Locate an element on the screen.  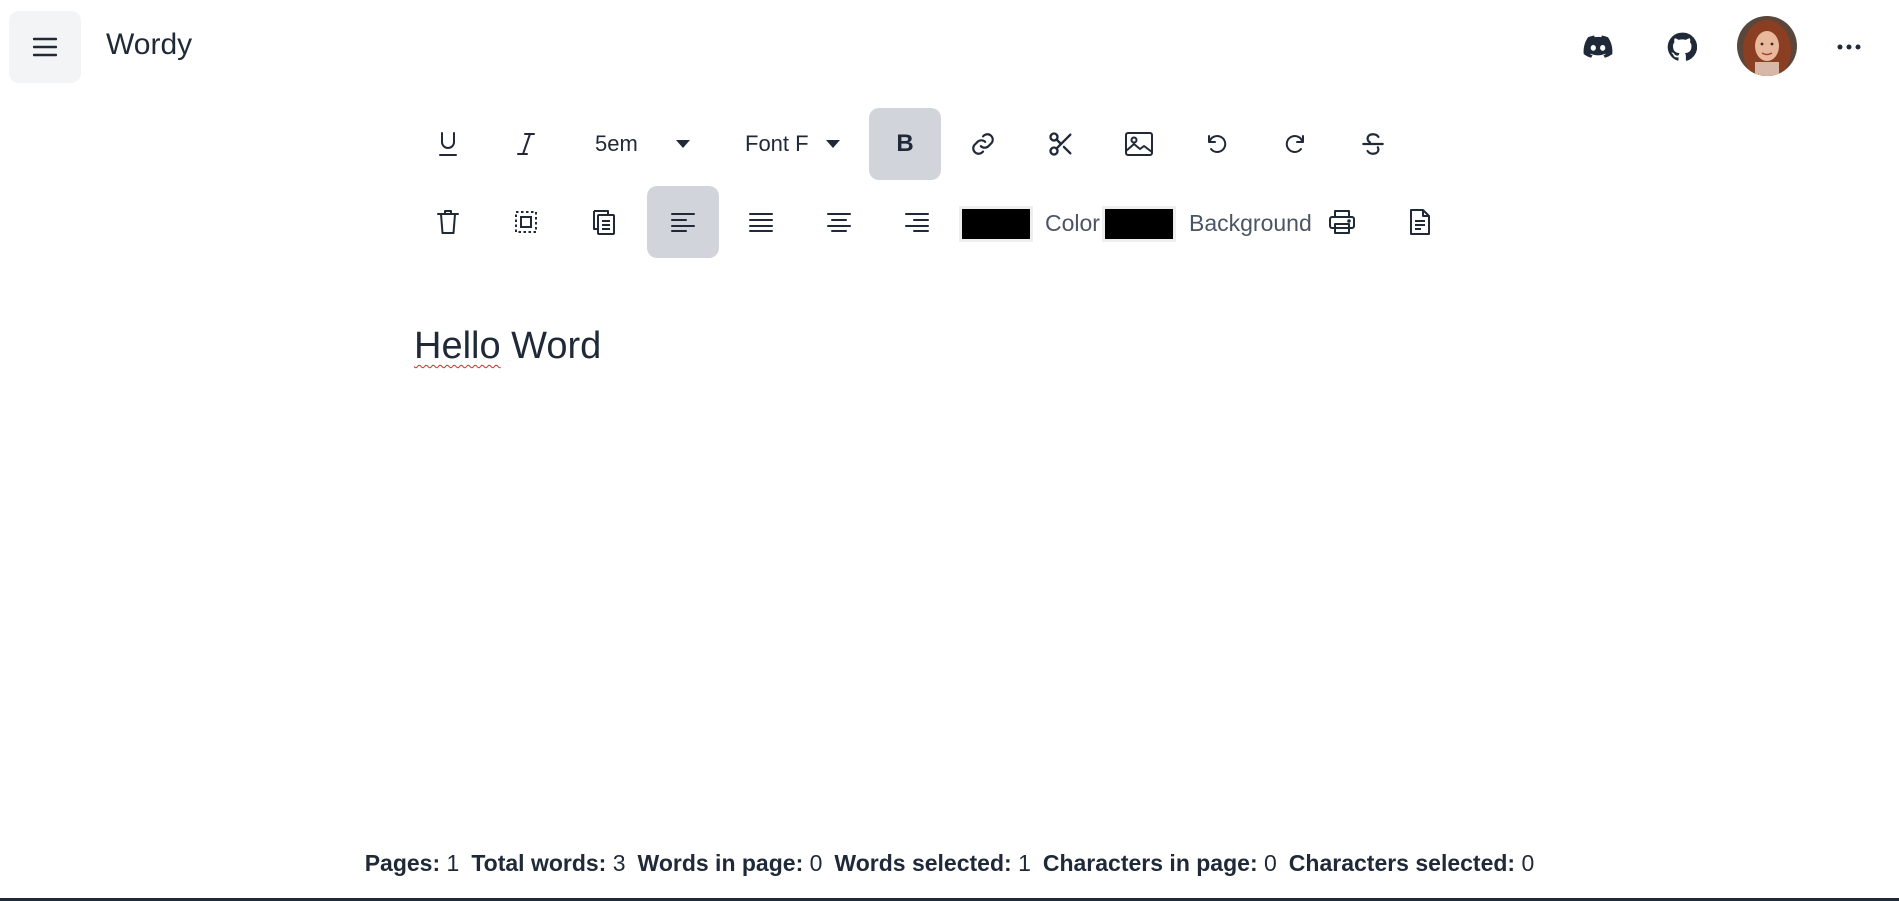
link-icon is located at coordinates (983, 144).